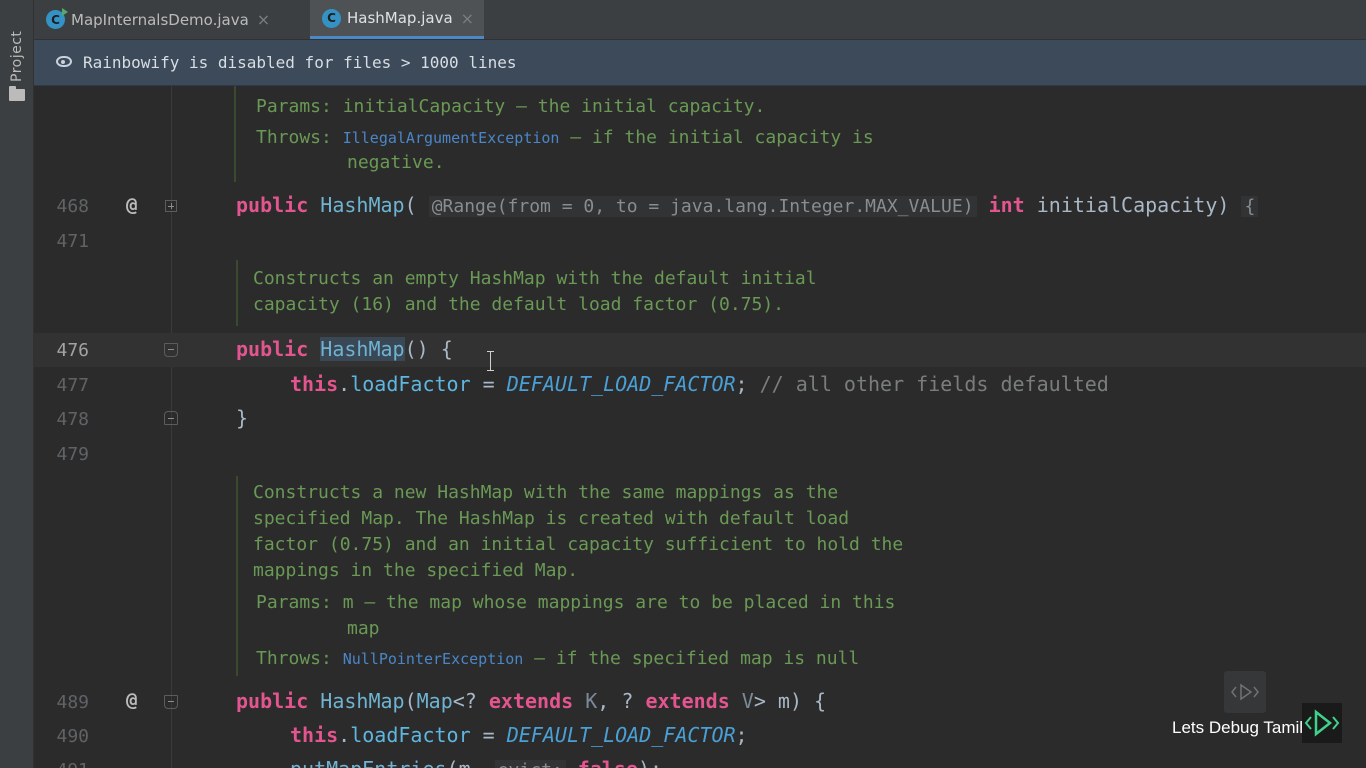 The height and width of the screenshot is (768, 1366). Describe the element at coordinates (72, 241) in the screenshot. I see `line-number: 471` at that location.